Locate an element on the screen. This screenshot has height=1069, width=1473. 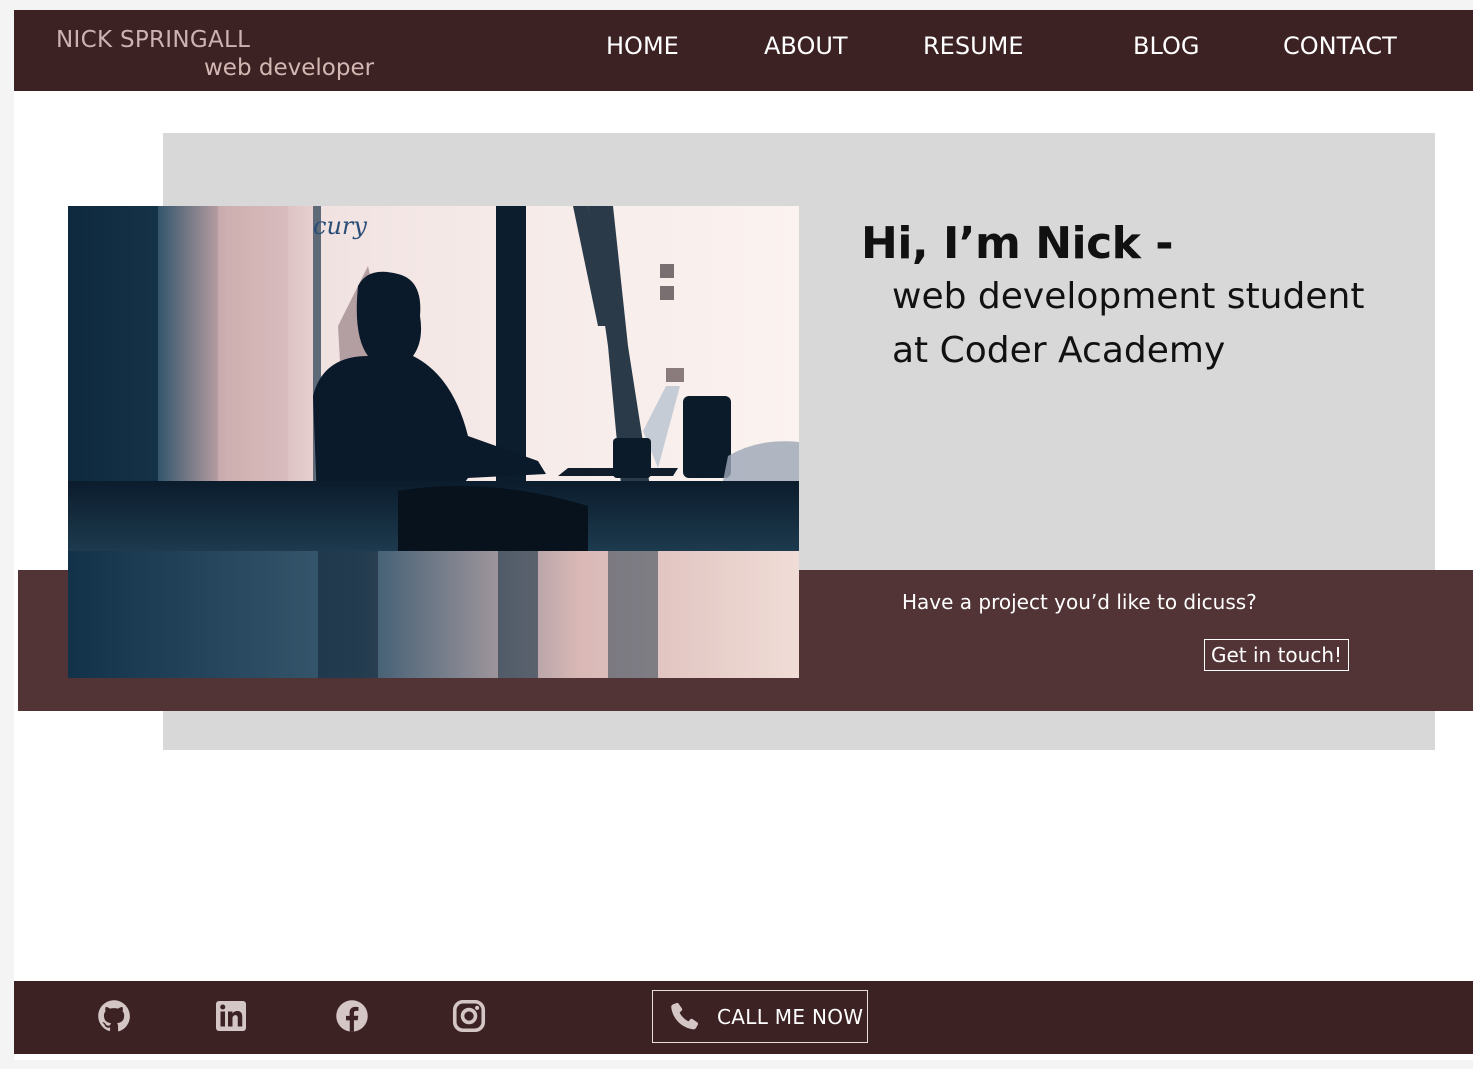
nav-blog: BLOG is located at coordinates (1166, 46).